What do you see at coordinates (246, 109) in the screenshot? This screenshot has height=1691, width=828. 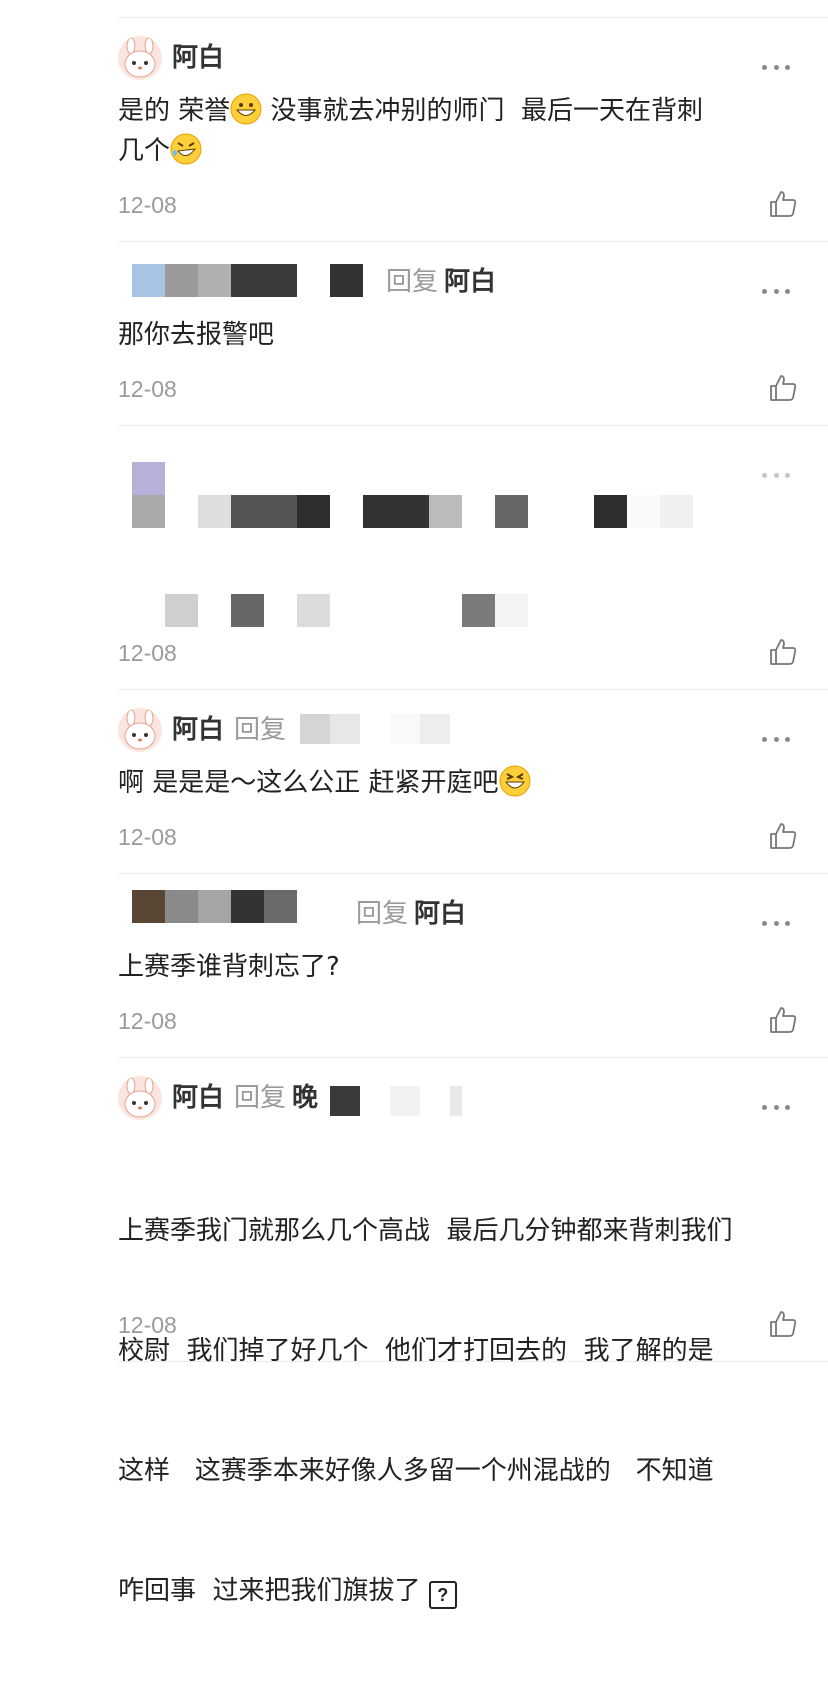 I see `grinning-emoji-icon` at bounding box center [246, 109].